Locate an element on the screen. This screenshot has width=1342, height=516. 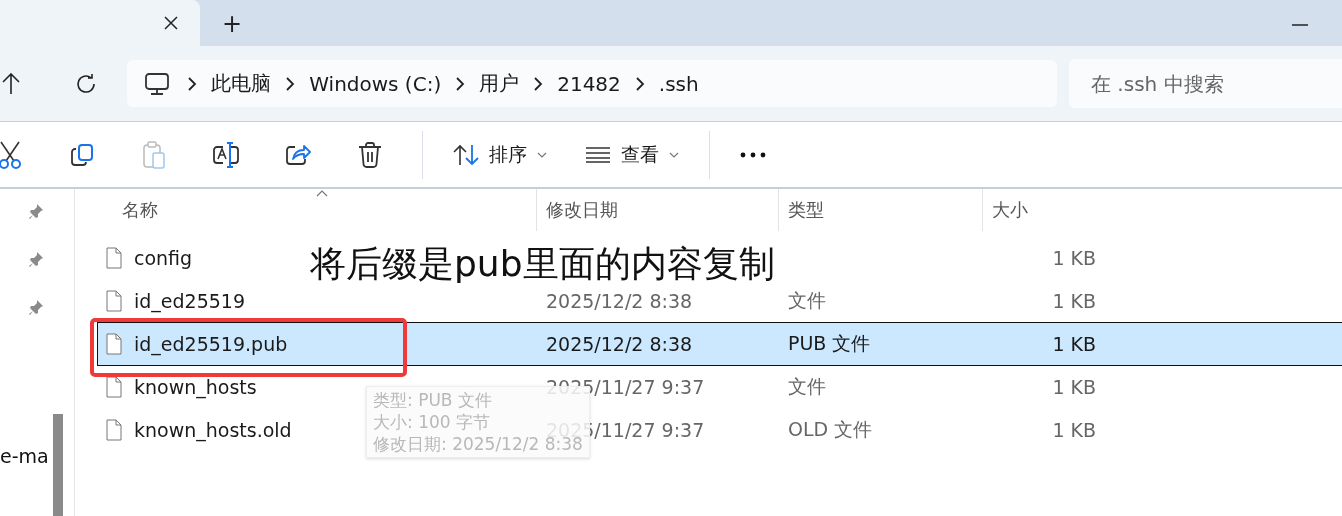
computer-icon is located at coordinates (157, 83).